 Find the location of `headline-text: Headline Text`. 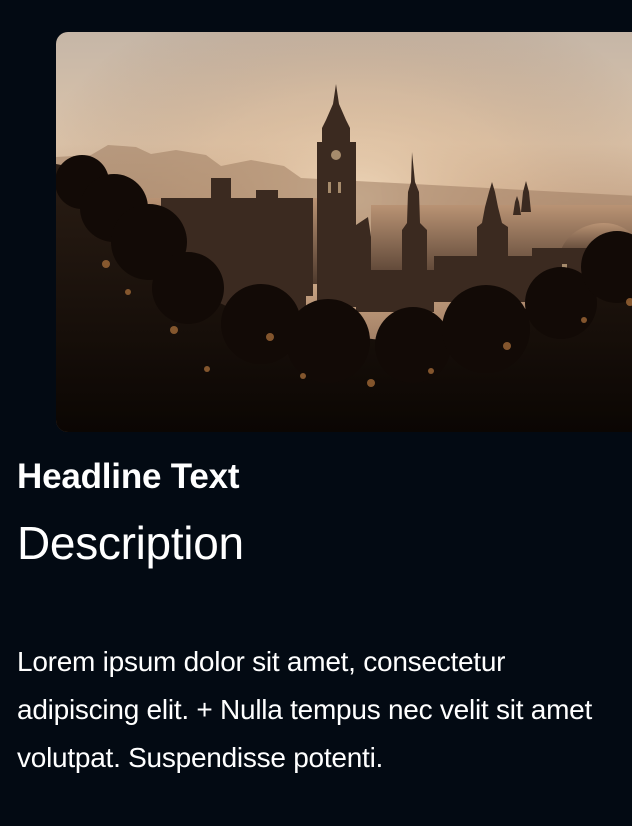

headline-text: Headline Text is located at coordinates (128, 476).